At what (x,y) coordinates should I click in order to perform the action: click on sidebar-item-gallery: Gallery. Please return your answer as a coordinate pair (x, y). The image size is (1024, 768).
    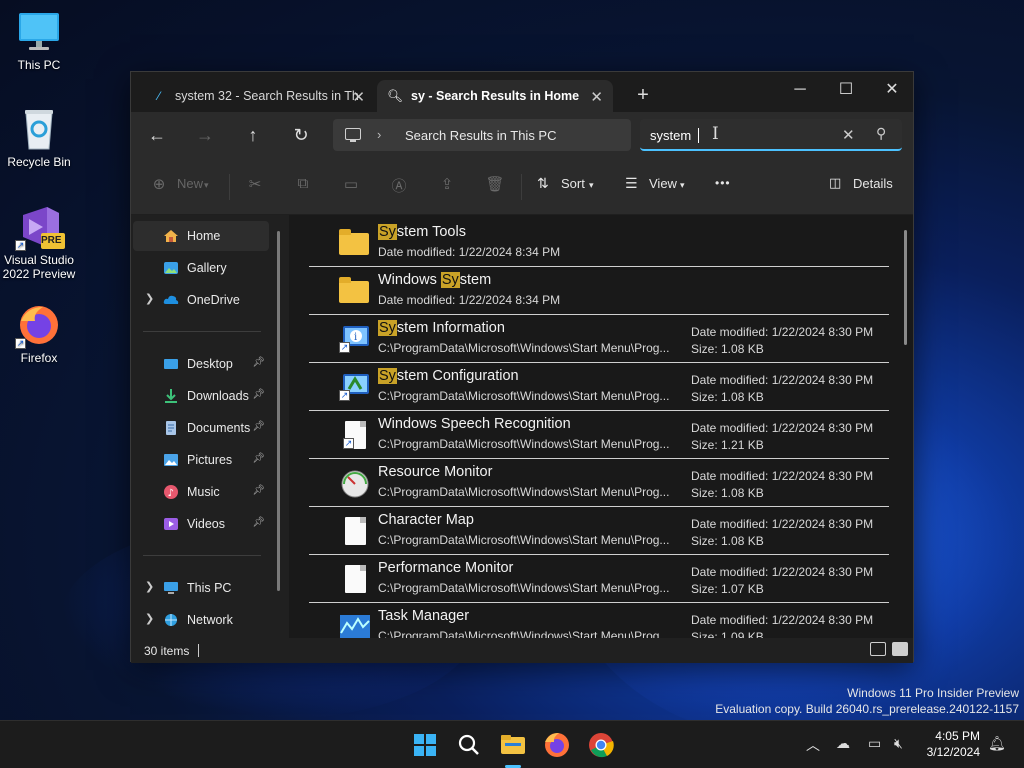
    Looking at the image, I should click on (201, 268).